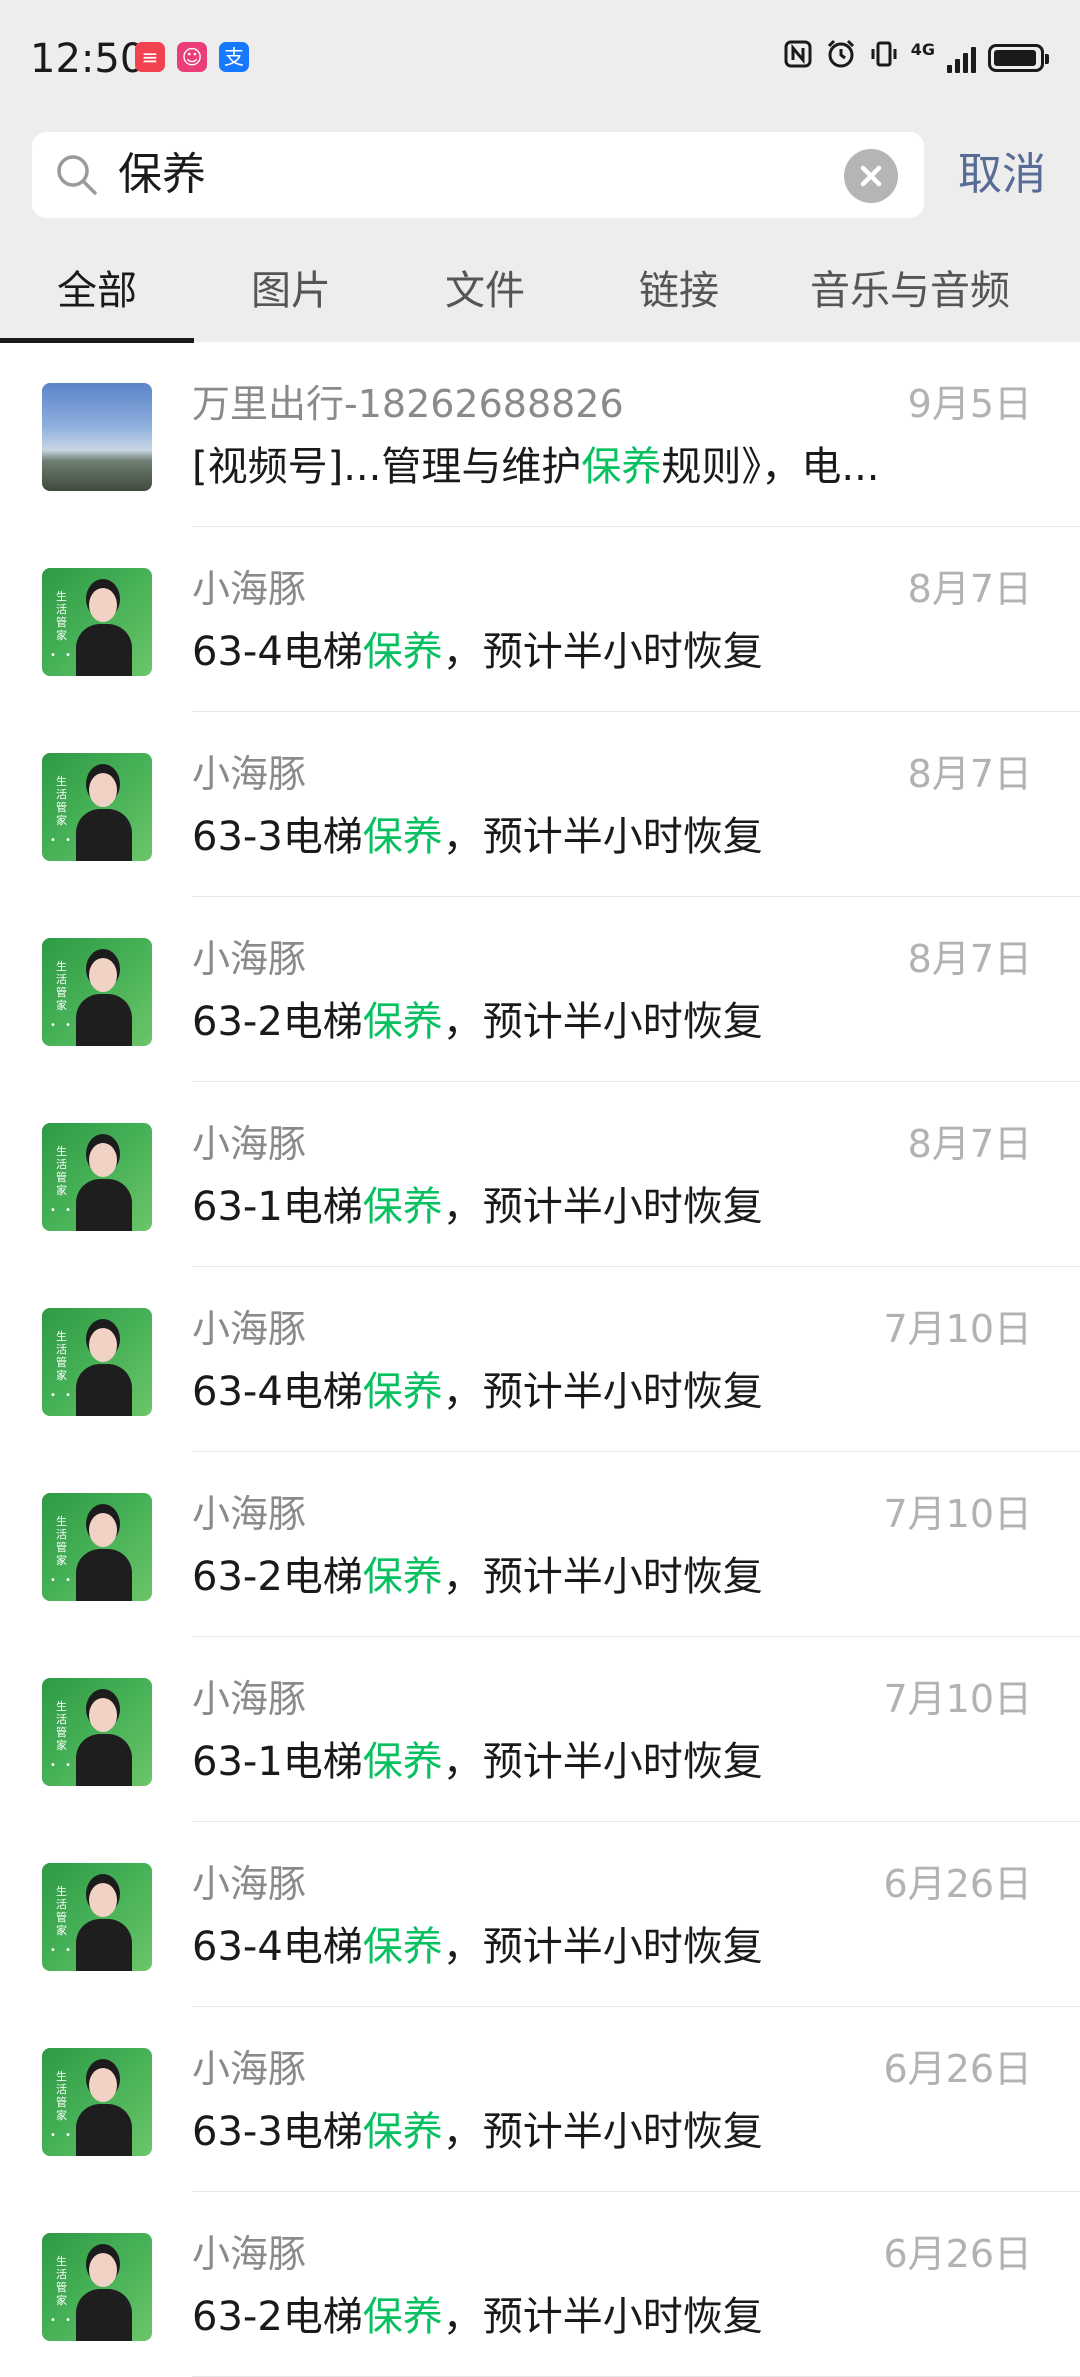 The image size is (1080, 2377). I want to click on message-text: [视频号]...管理与维护, so click(387, 467).